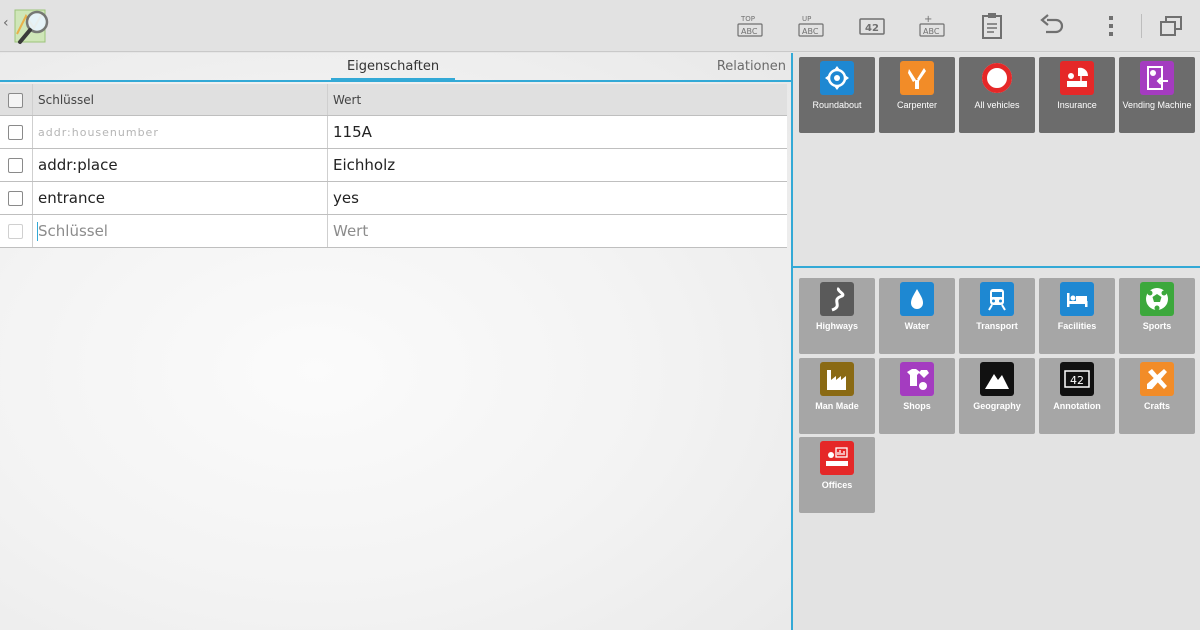 This screenshot has width=1200, height=630. I want to click on water-drop-icon, so click(917, 299).